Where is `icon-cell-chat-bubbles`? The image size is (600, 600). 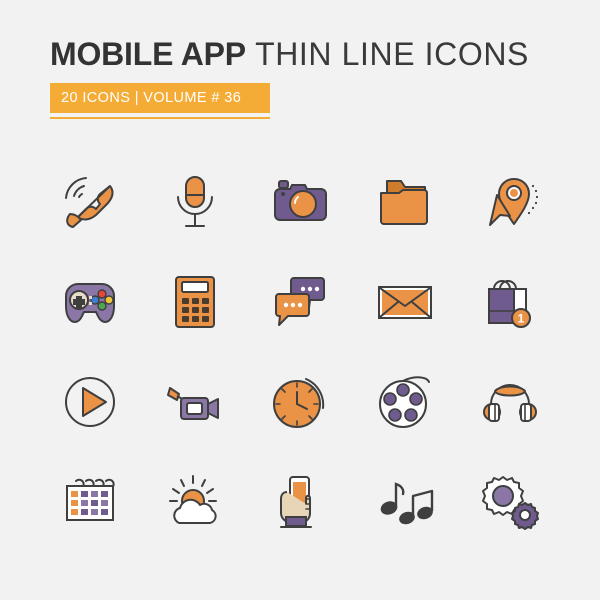 icon-cell-chat-bubbles is located at coordinates (300, 302).